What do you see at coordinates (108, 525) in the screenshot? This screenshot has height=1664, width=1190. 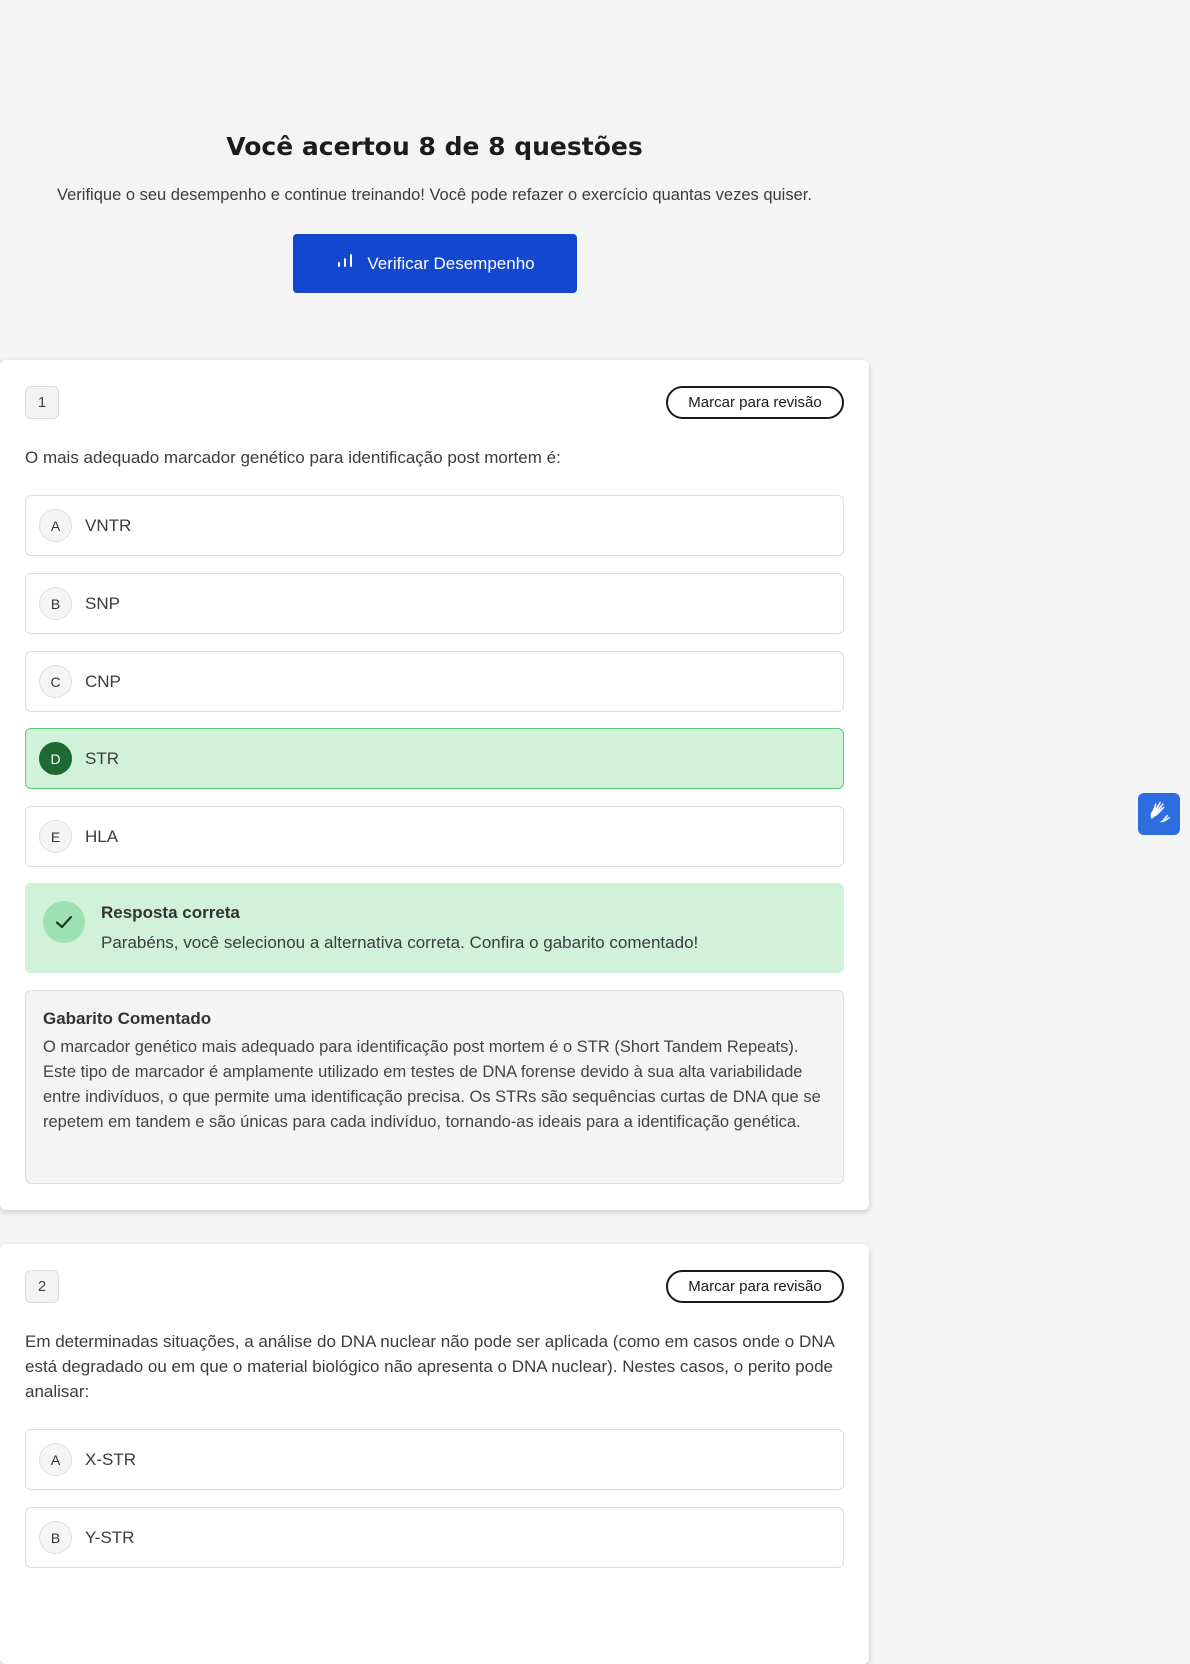 I see `option-text: VNTR` at bounding box center [108, 525].